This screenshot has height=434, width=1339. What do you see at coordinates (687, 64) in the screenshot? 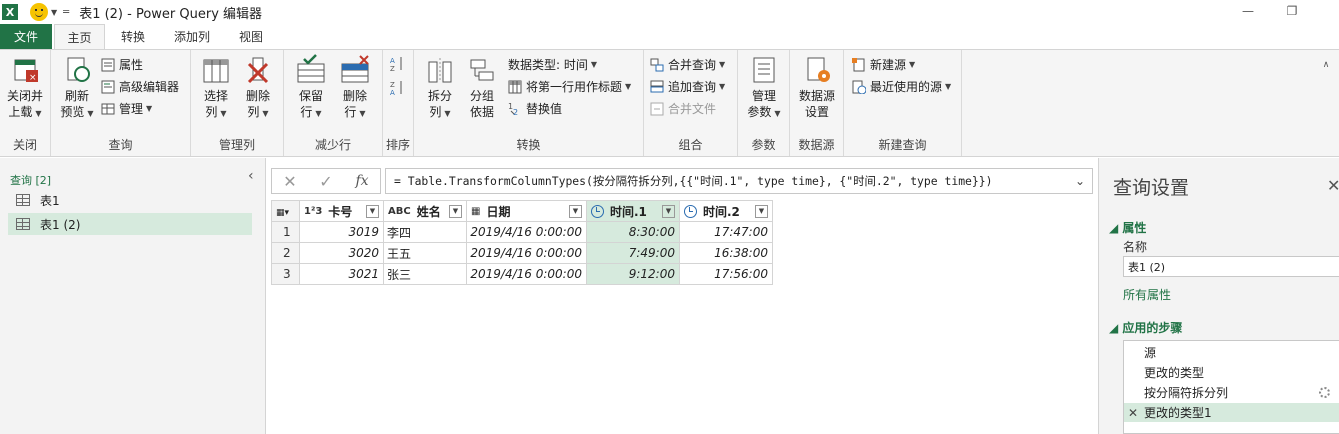
I see `merge-queries-button: 合并查询 ▼` at bounding box center [687, 64].